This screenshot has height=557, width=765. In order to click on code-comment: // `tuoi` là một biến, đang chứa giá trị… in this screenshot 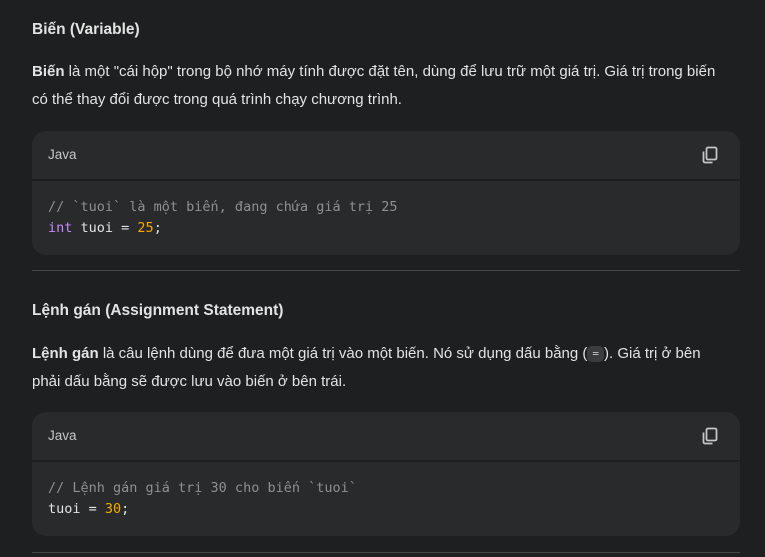, I will do `click(223, 207)`.